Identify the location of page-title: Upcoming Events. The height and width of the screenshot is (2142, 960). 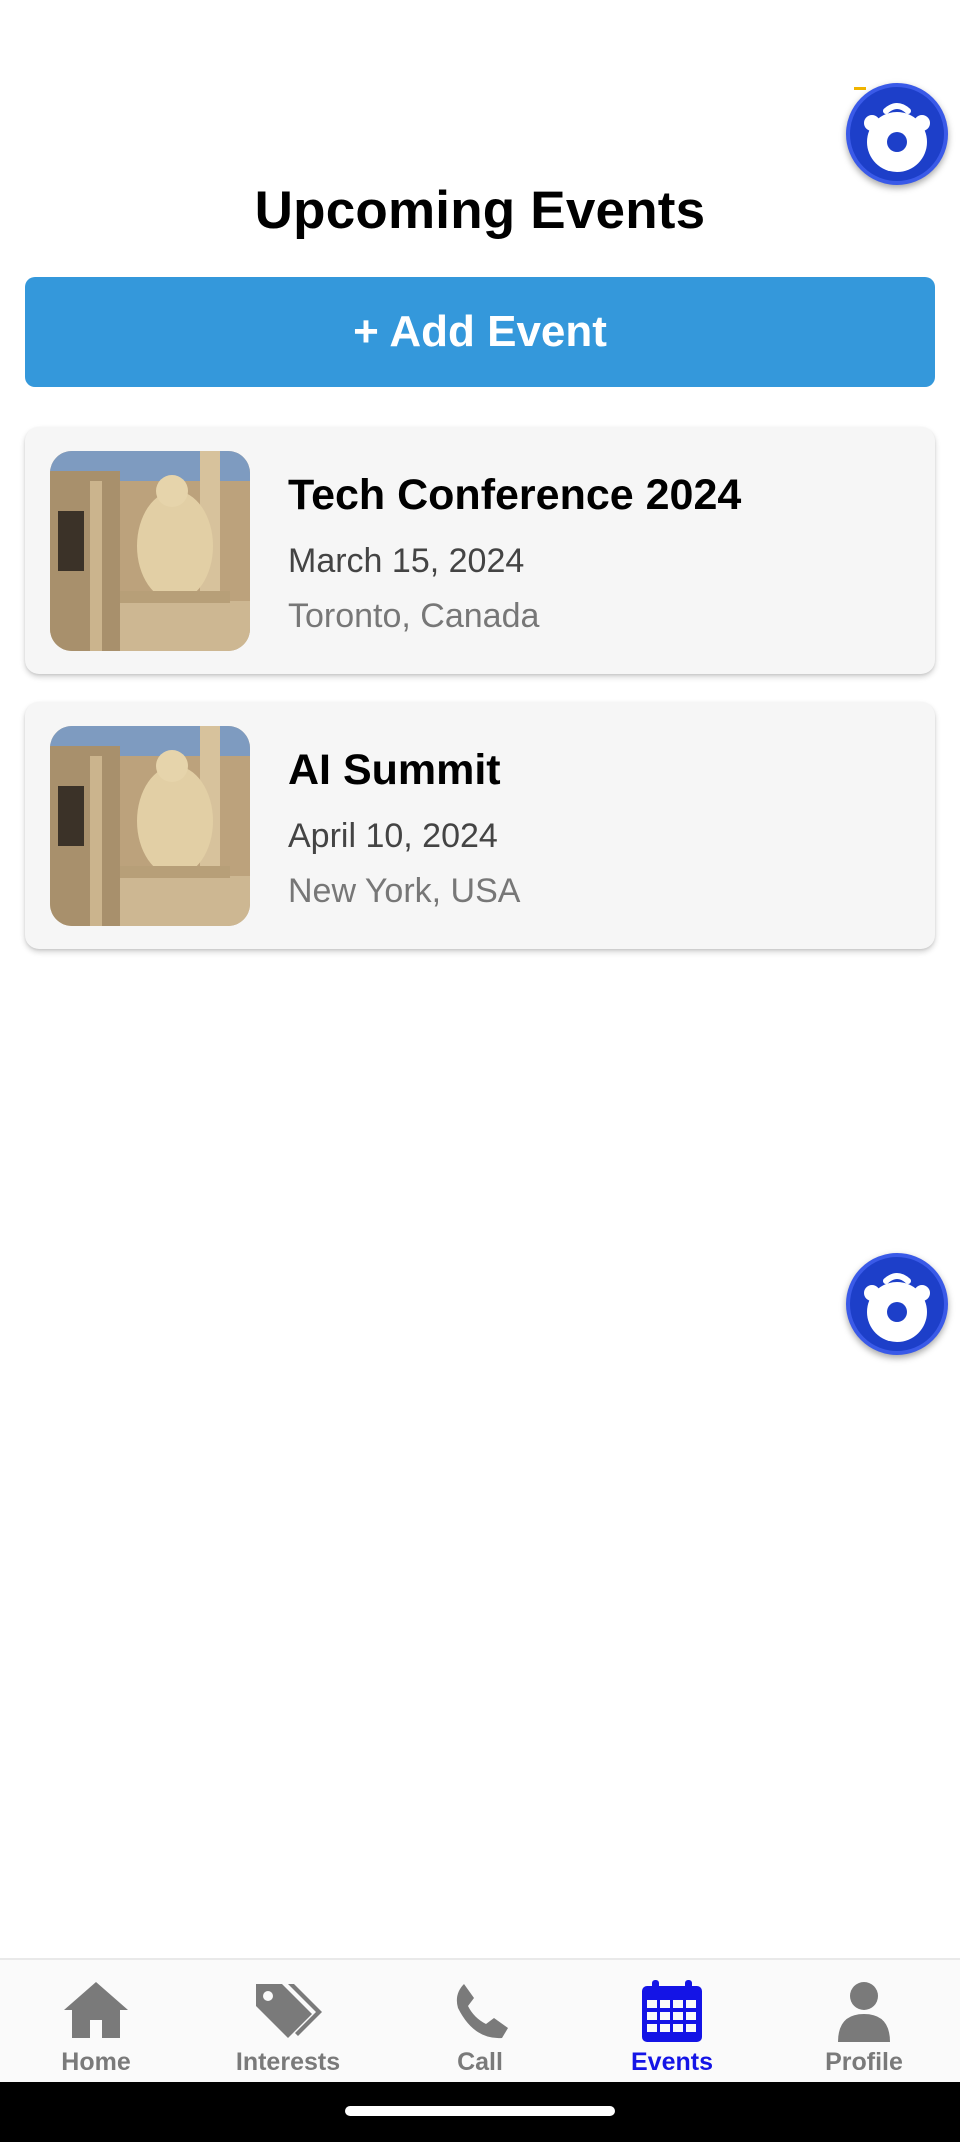
(480, 210).